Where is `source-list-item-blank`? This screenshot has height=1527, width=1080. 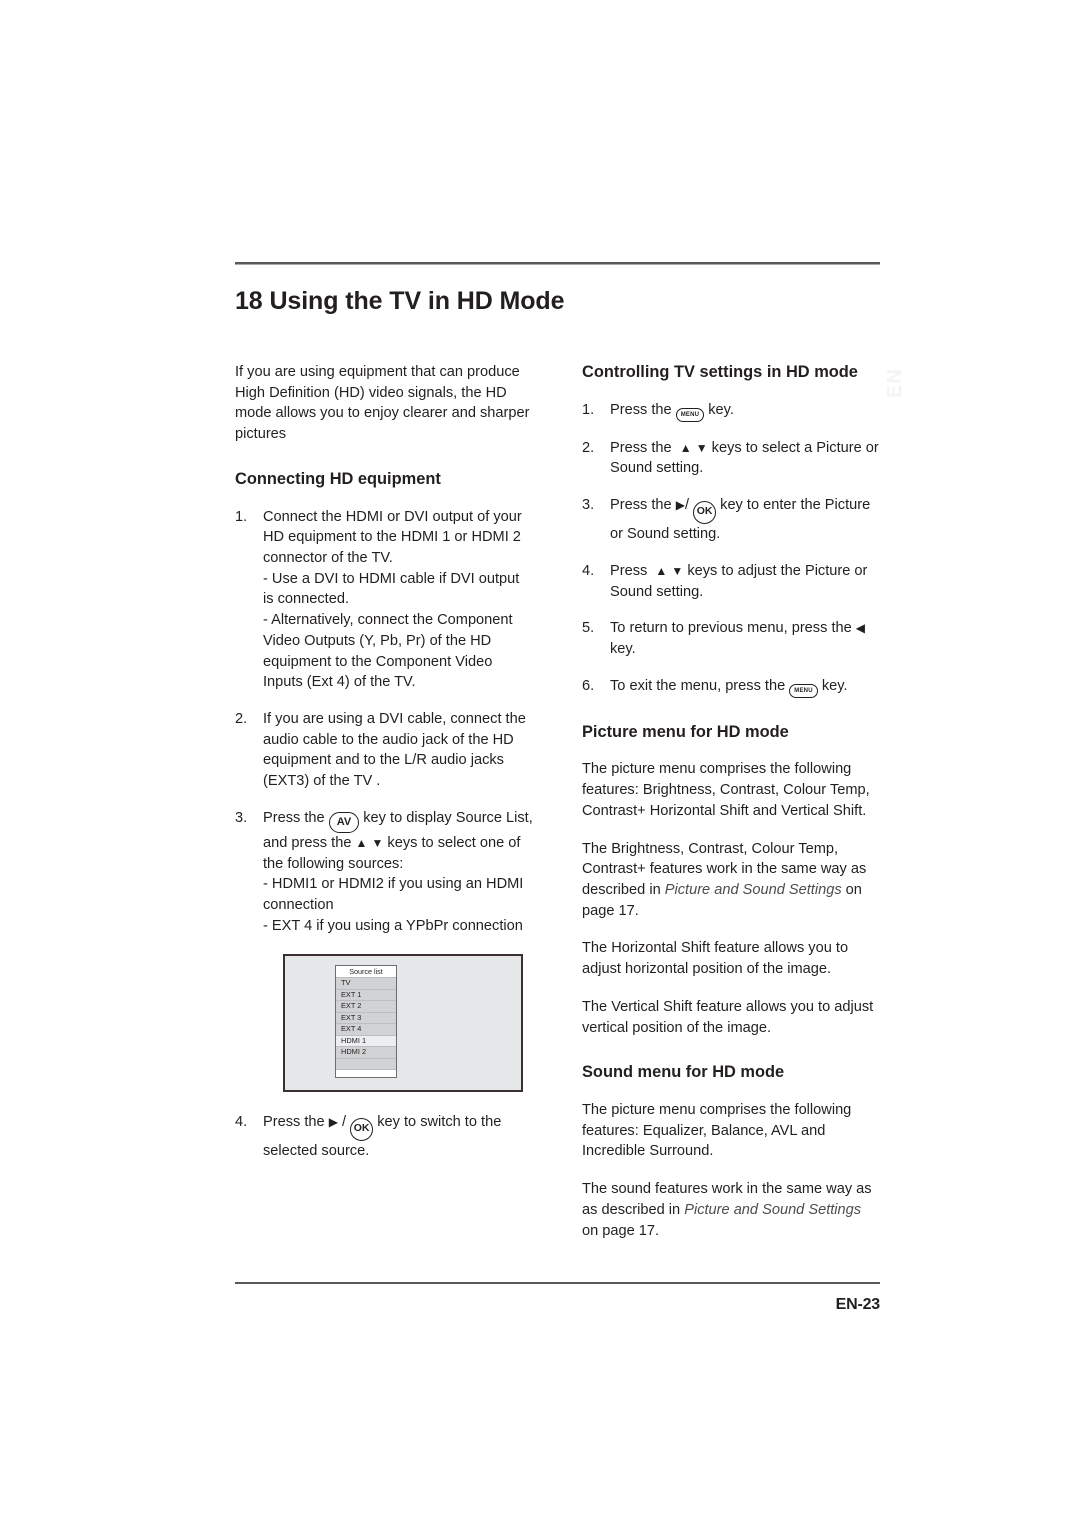 source-list-item-blank is located at coordinates (366, 1064).